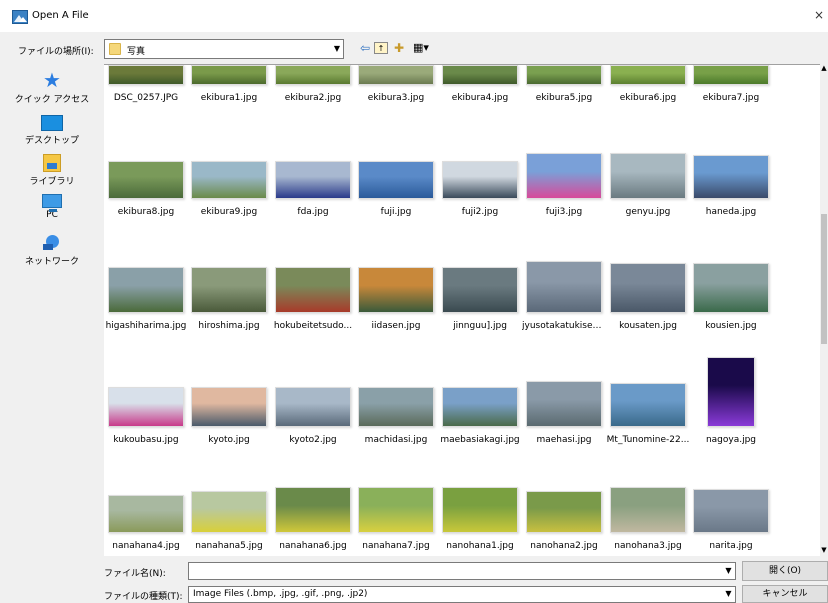  I want to click on scrollbar-thumb, so click(824, 279).